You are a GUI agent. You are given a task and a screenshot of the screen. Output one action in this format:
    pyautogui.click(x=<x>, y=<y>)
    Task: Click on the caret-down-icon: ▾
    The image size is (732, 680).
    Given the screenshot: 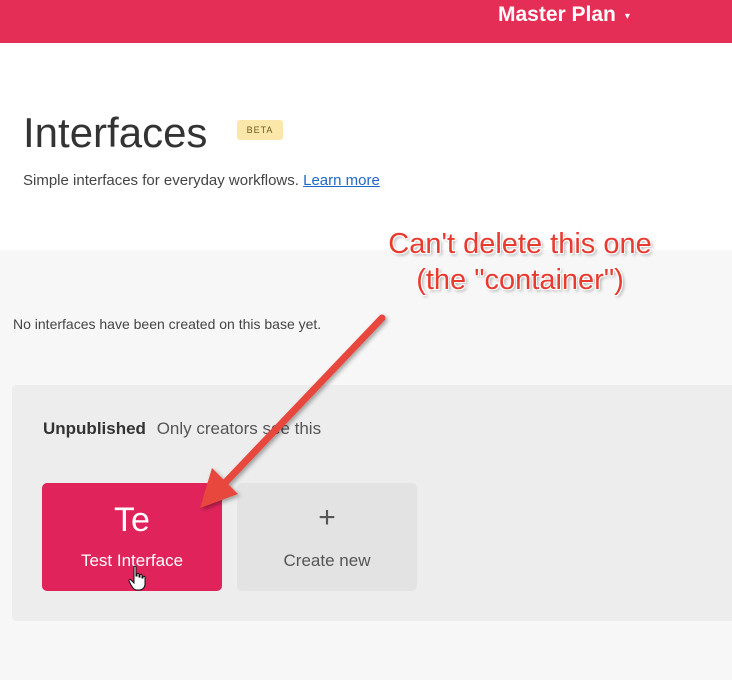 What is the action you would take?
    pyautogui.click(x=627, y=16)
    